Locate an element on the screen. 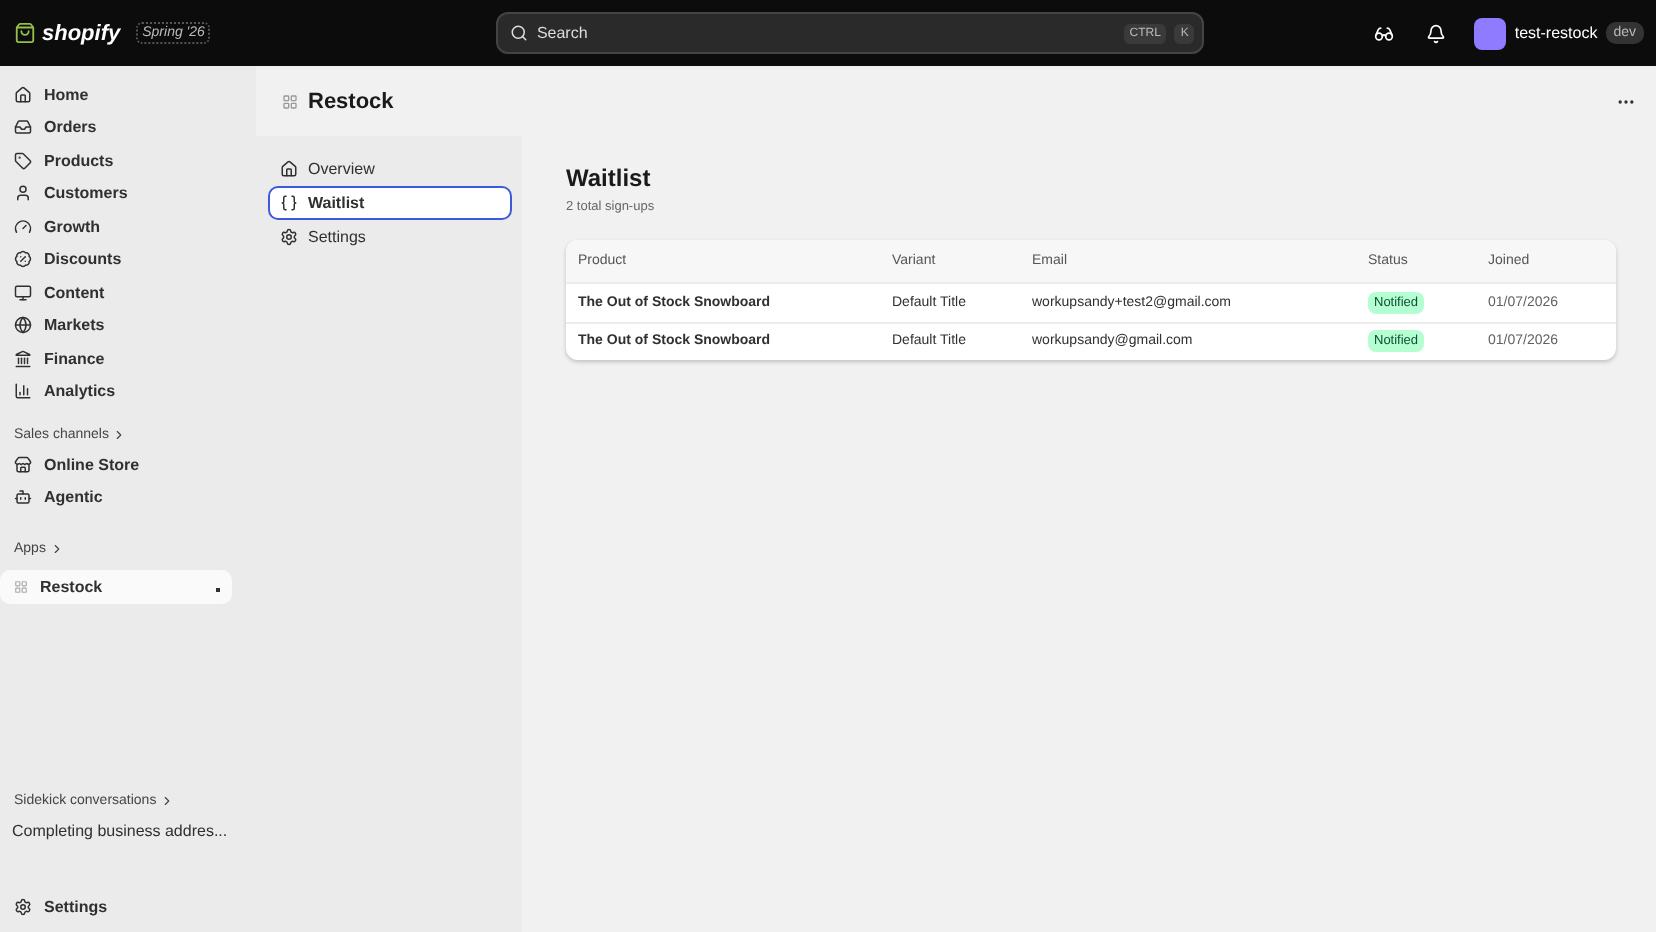 The height and width of the screenshot is (932, 1656). page-title: Restock is located at coordinates (351, 101).